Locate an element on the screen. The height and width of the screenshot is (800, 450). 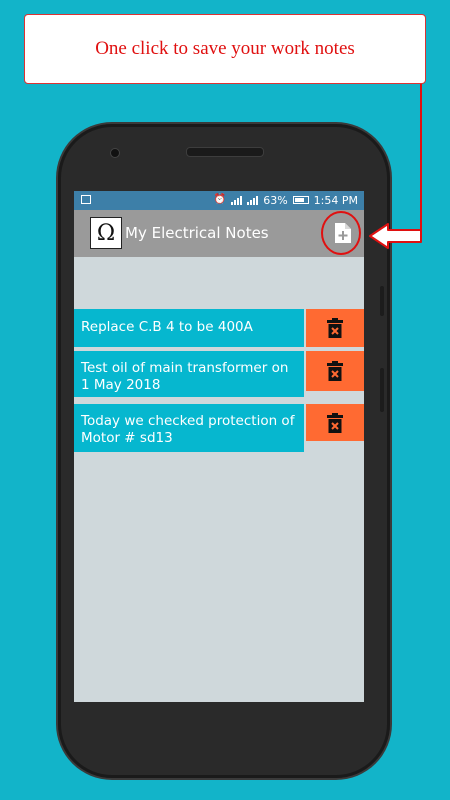
front-camera is located at coordinates (115, 153).